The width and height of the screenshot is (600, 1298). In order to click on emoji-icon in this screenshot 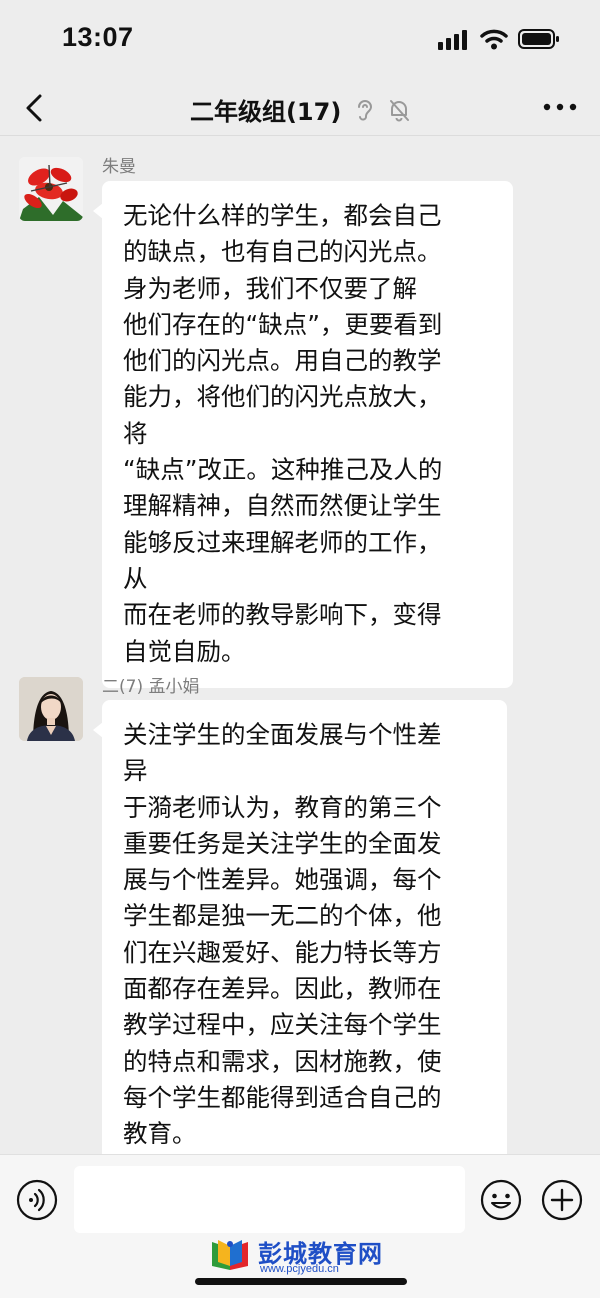, I will do `click(501, 1200)`.